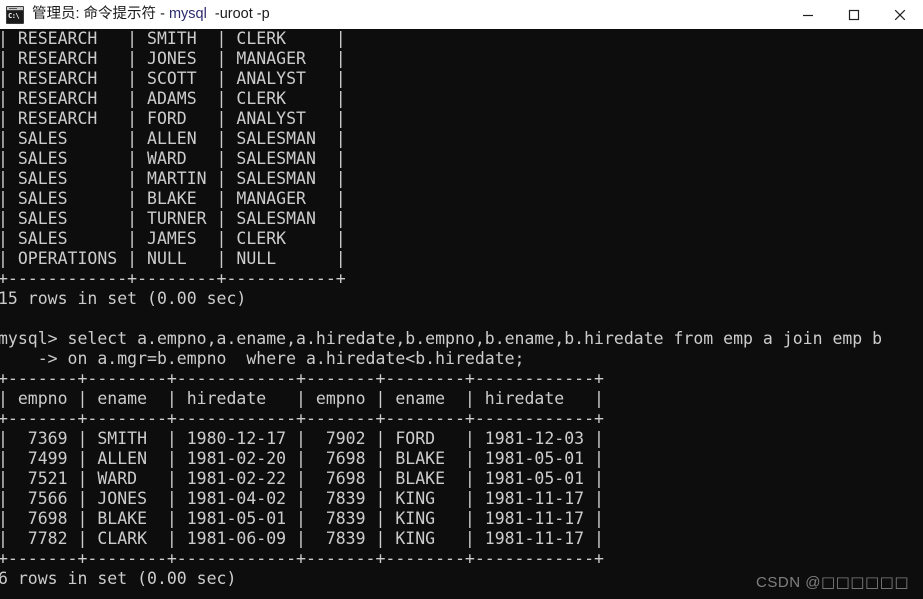 The image size is (923, 599). Describe the element at coordinates (864, 582) in the screenshot. I see `watermark-username: □□□□□□` at that location.